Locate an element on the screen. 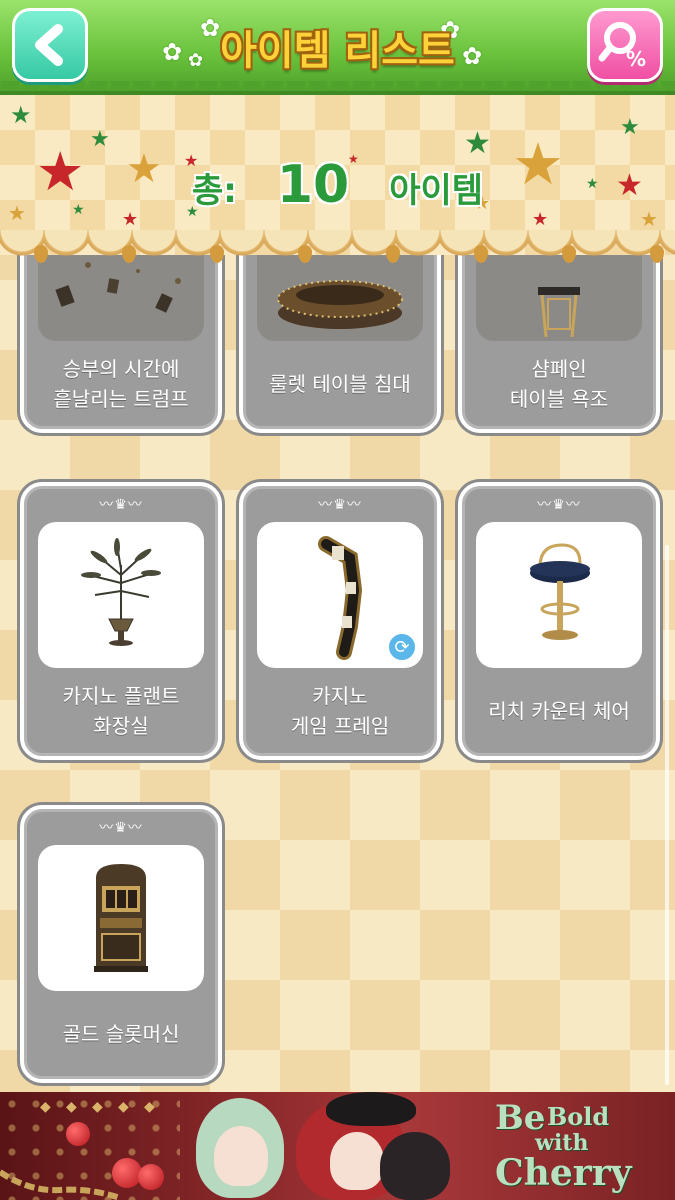 The image size is (675, 1200). drip-decoration is located at coordinates (337, 255).